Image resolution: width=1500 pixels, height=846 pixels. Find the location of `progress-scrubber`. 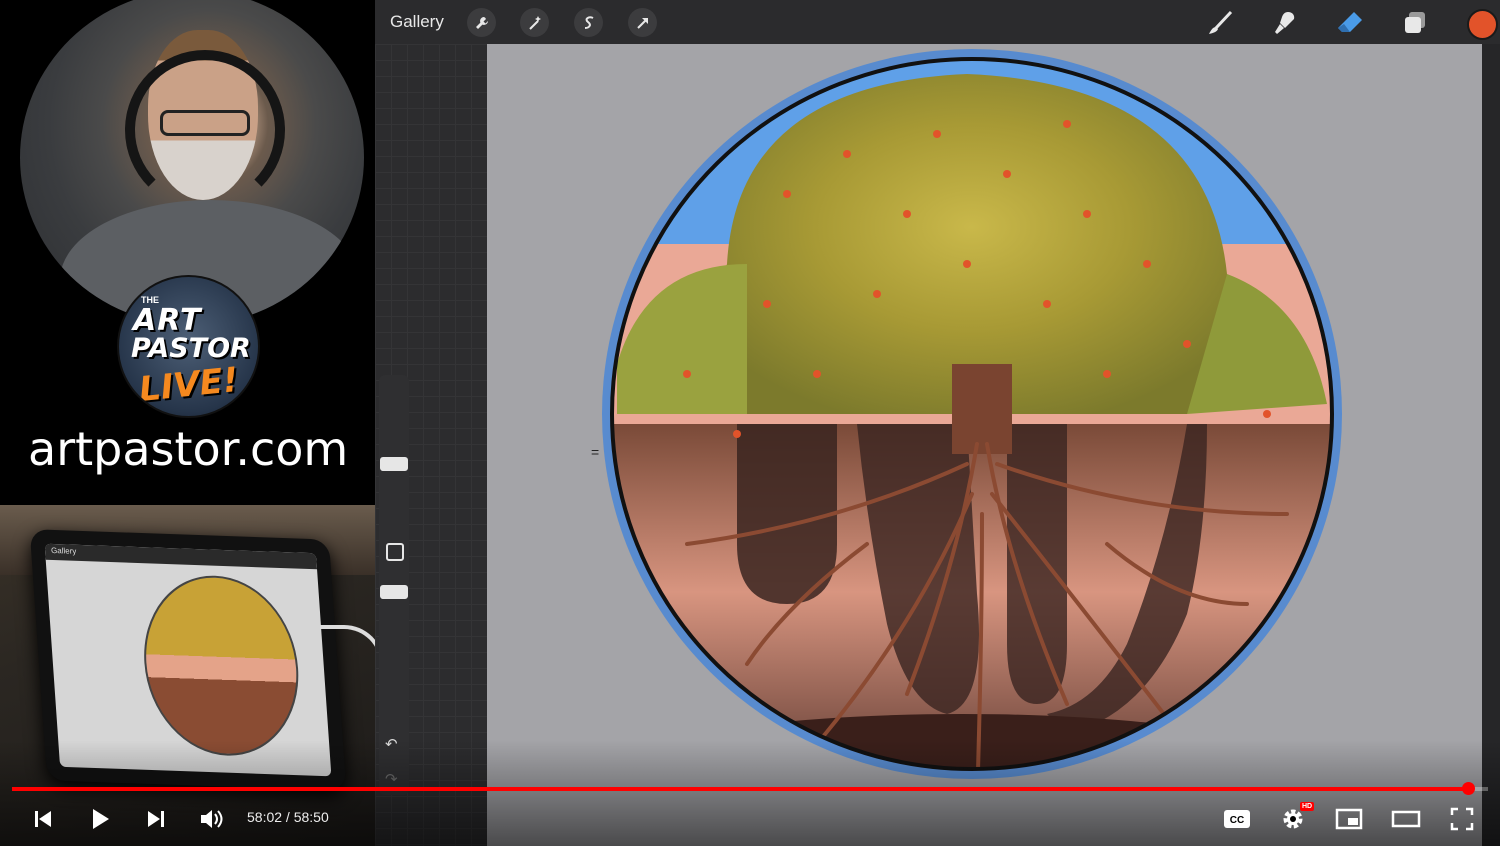

progress-scrubber is located at coordinates (1468, 788).